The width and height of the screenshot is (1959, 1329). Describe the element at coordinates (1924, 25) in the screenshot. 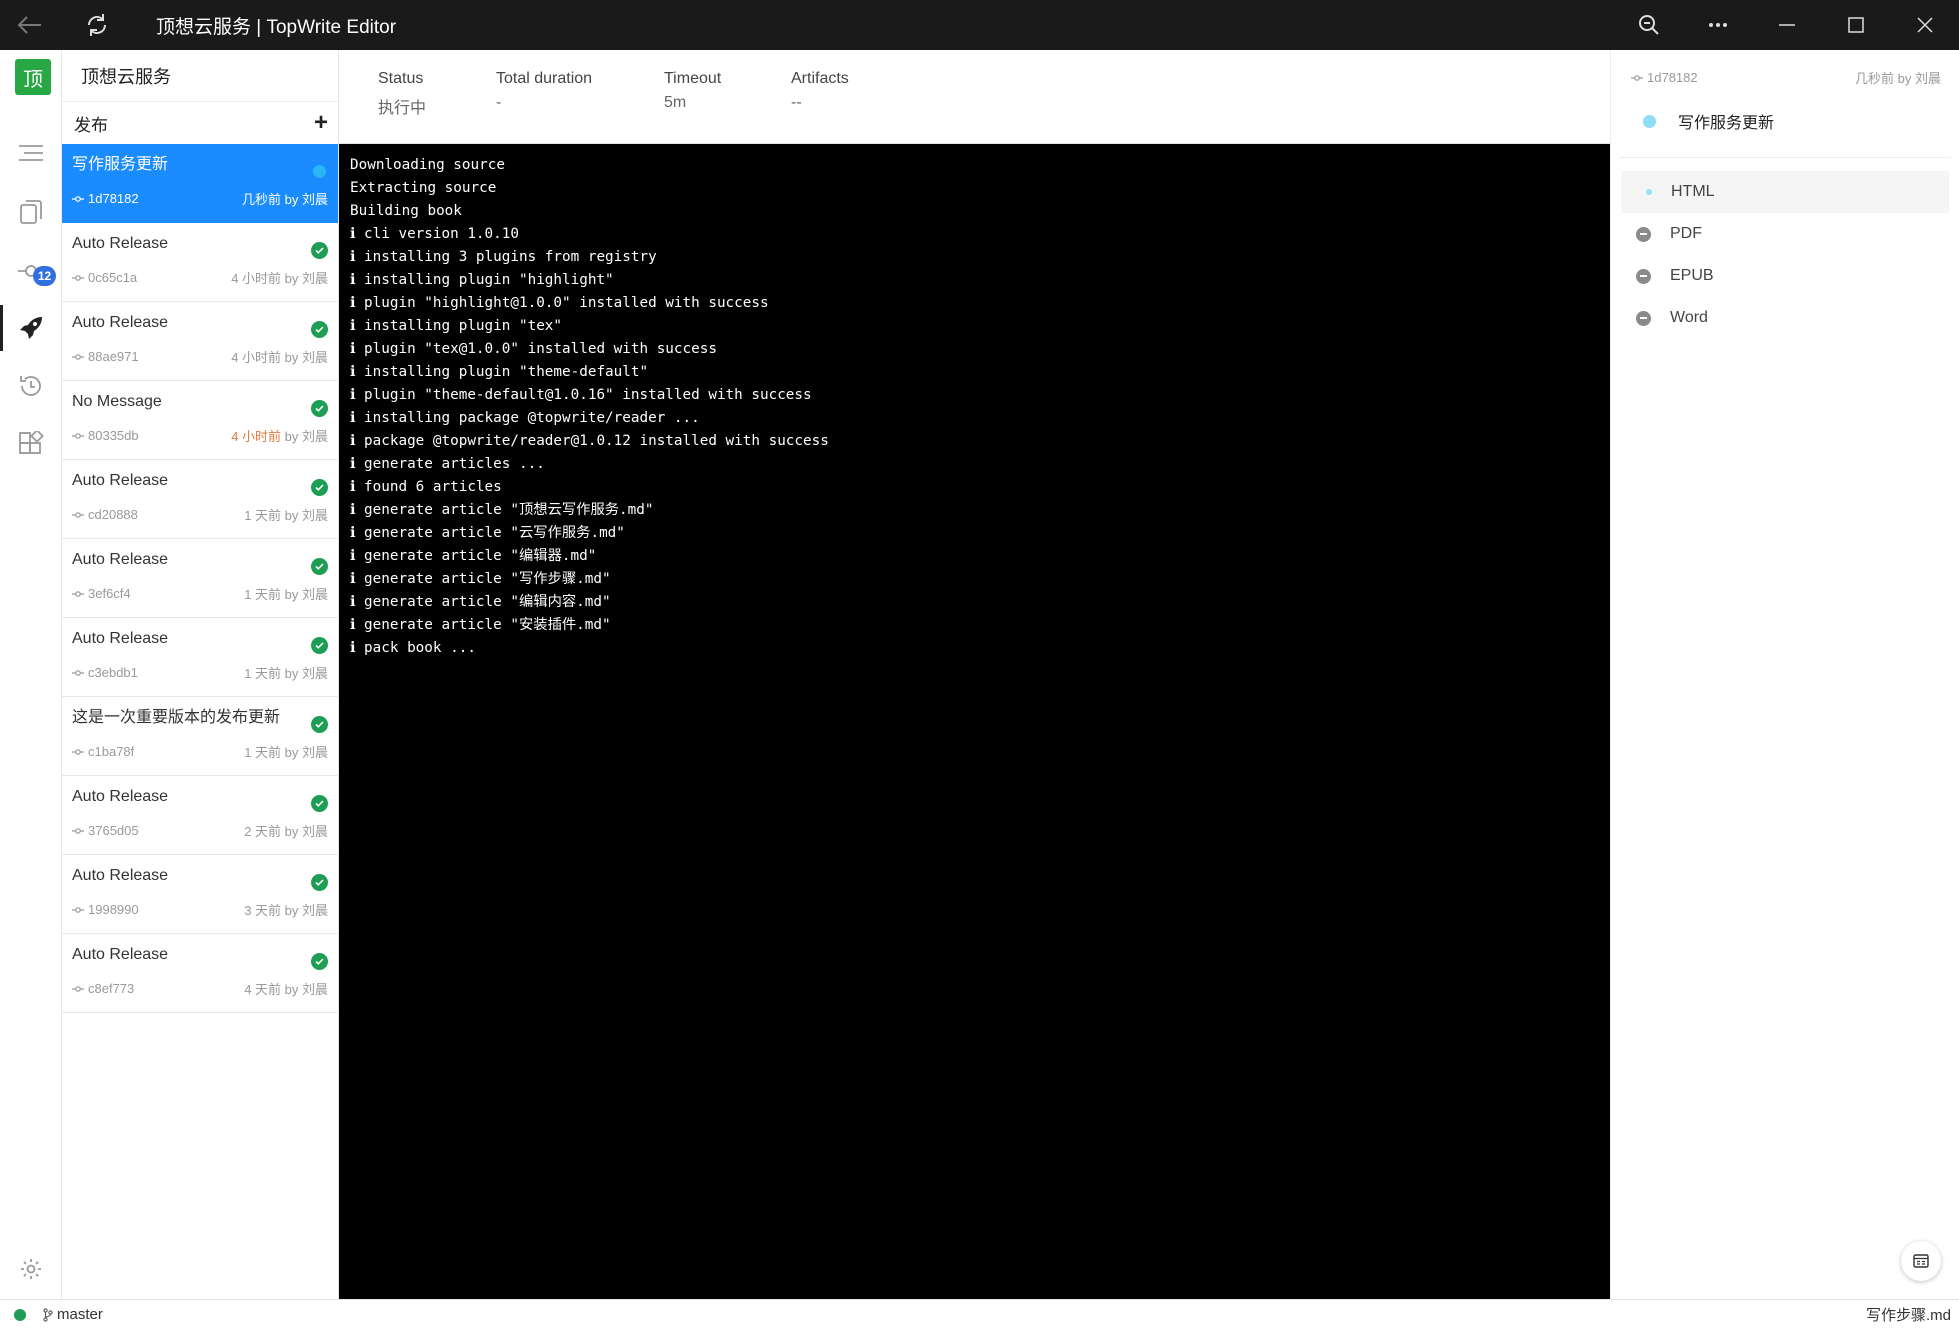

I see `close-button` at that location.